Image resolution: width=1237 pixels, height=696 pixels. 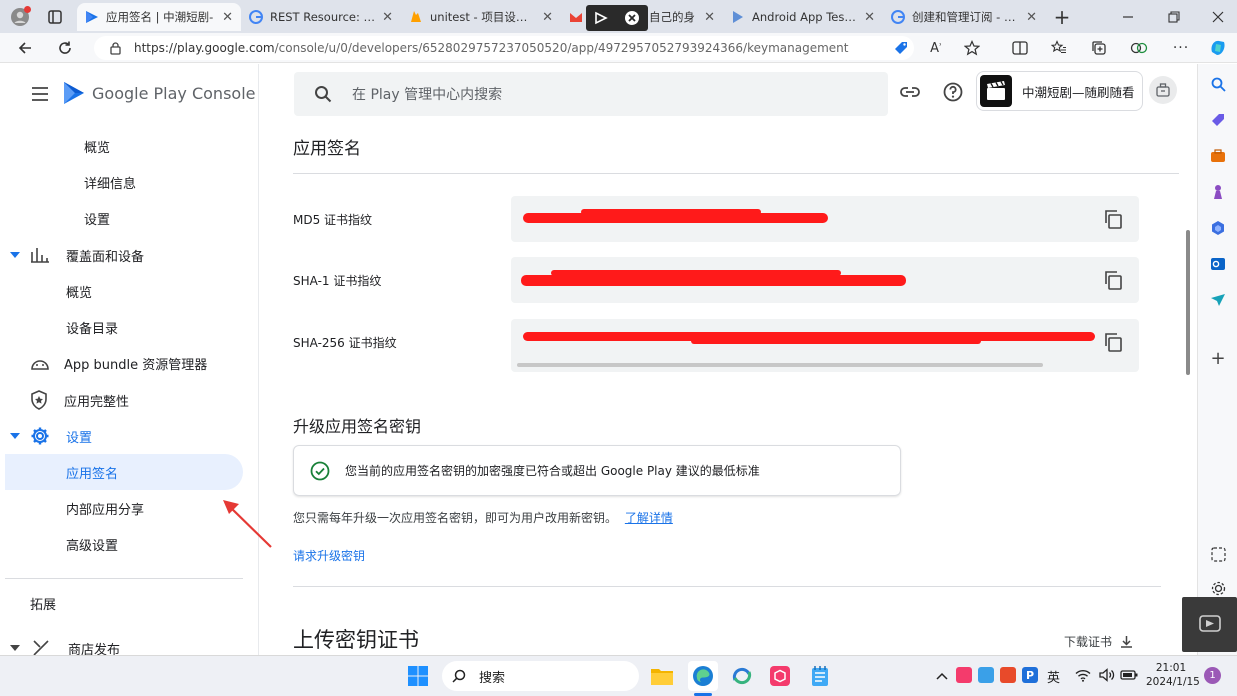 I want to click on sidebar-search-icon, so click(x=1218, y=84).